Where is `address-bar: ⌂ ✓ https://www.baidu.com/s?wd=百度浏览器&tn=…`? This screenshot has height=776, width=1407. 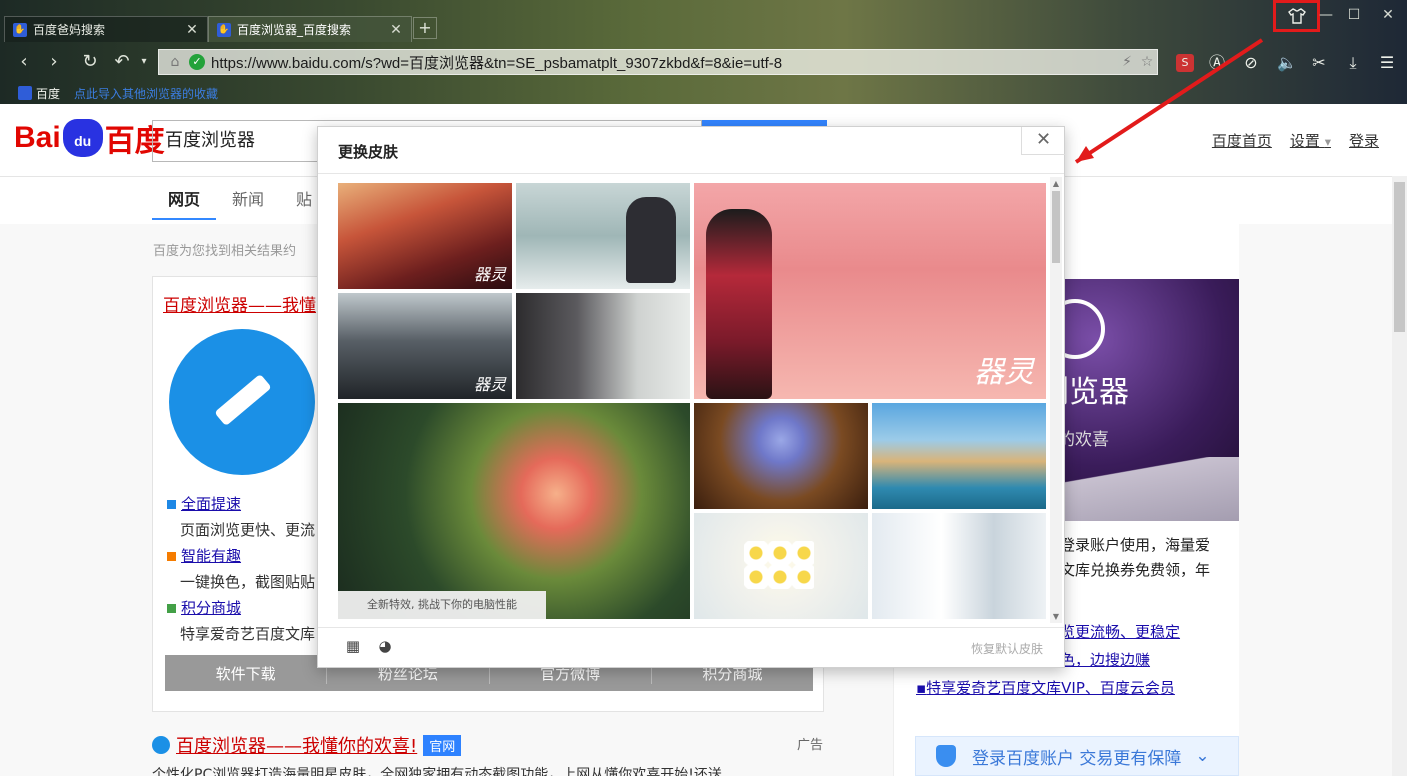 address-bar: ⌂ ✓ https://www.baidu.com/s?wd=百度浏览器&tn=… is located at coordinates (658, 62).